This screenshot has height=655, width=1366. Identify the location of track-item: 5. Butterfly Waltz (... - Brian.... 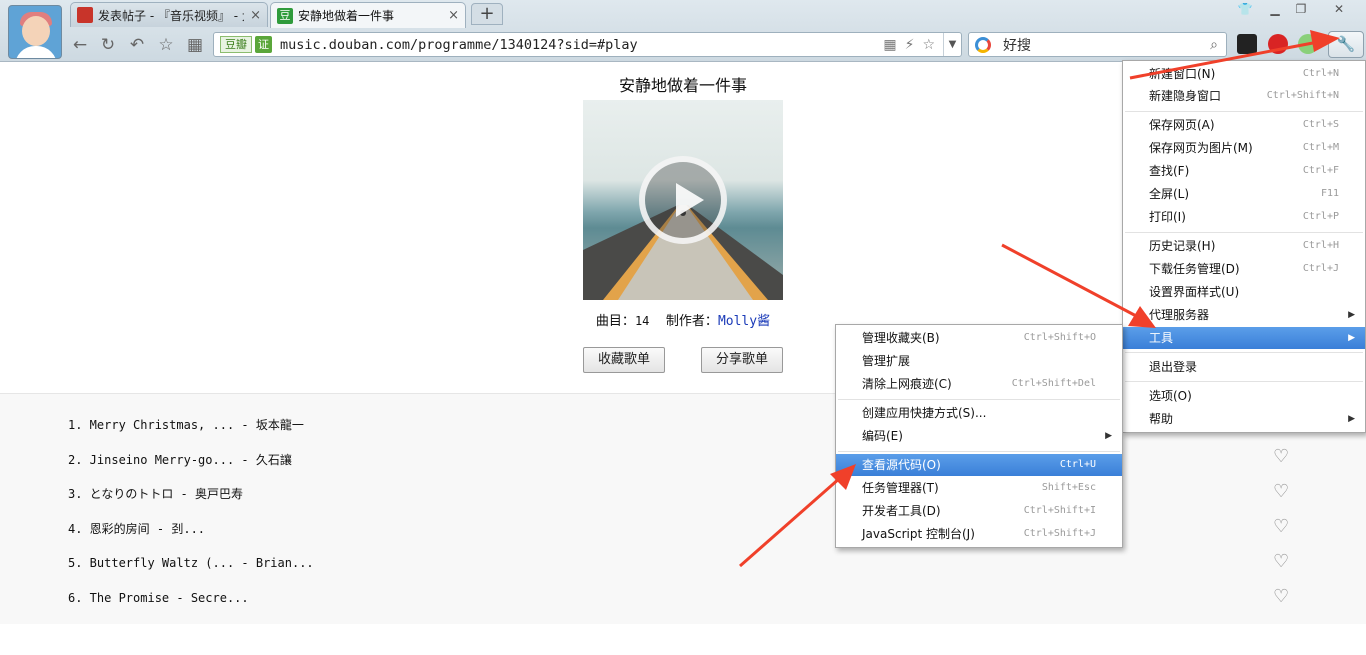
(191, 563).